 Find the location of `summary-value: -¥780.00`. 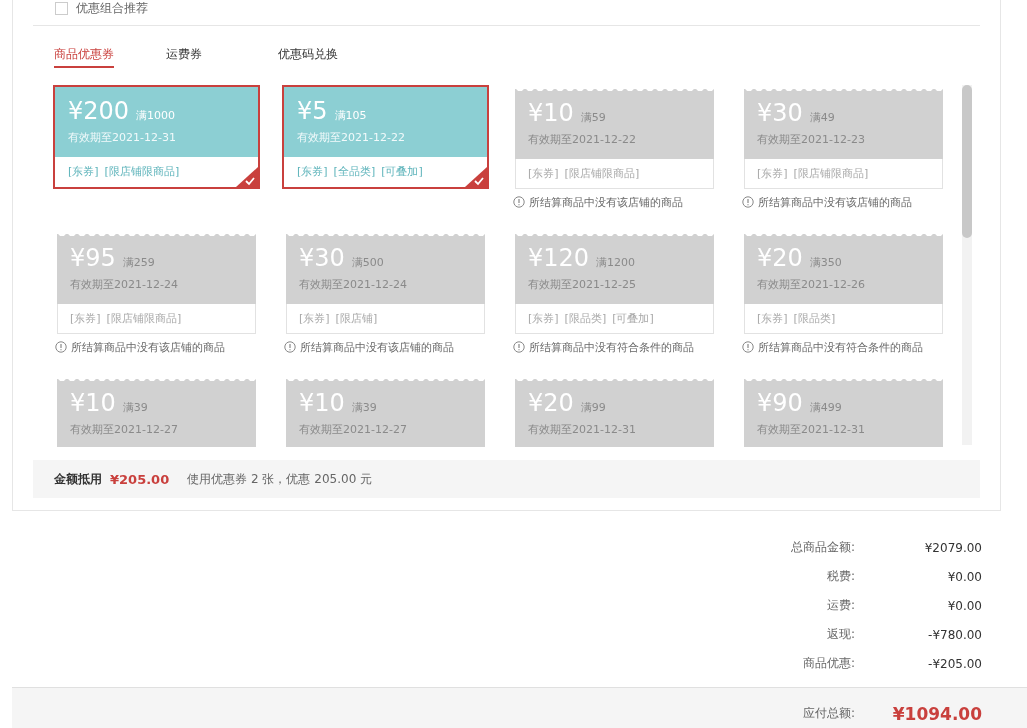

summary-value: -¥780.00 is located at coordinates (954, 634).